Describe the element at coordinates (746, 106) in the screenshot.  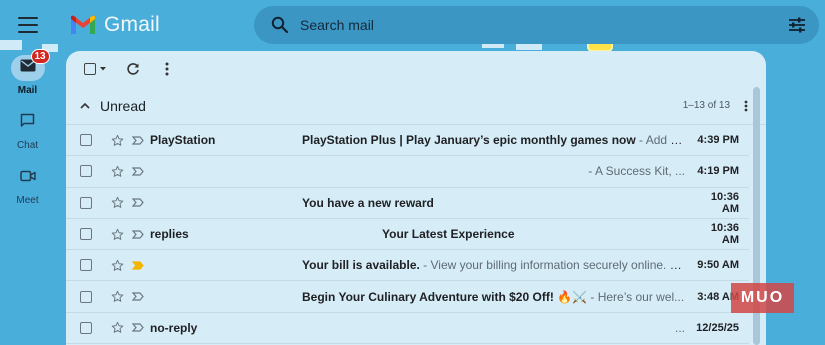
I see `section-more-icon` at that location.